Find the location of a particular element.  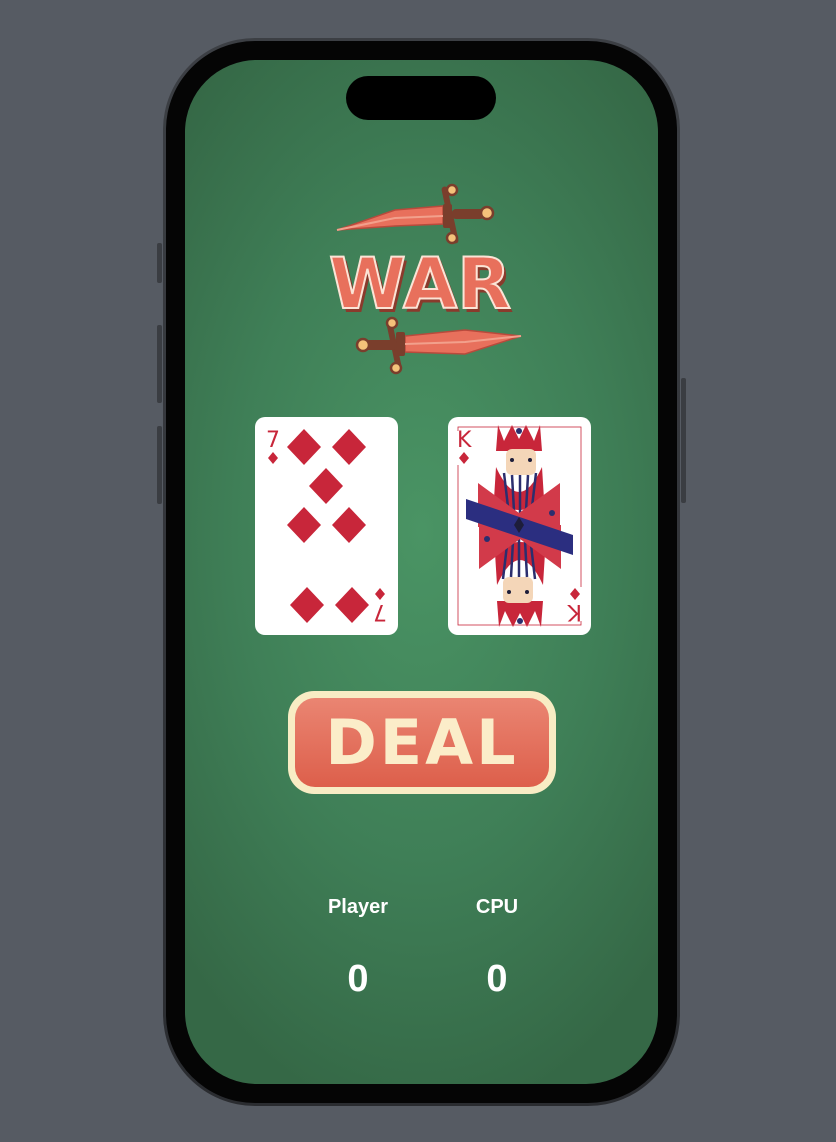

player-score-label: Player is located at coordinates (358, 907).